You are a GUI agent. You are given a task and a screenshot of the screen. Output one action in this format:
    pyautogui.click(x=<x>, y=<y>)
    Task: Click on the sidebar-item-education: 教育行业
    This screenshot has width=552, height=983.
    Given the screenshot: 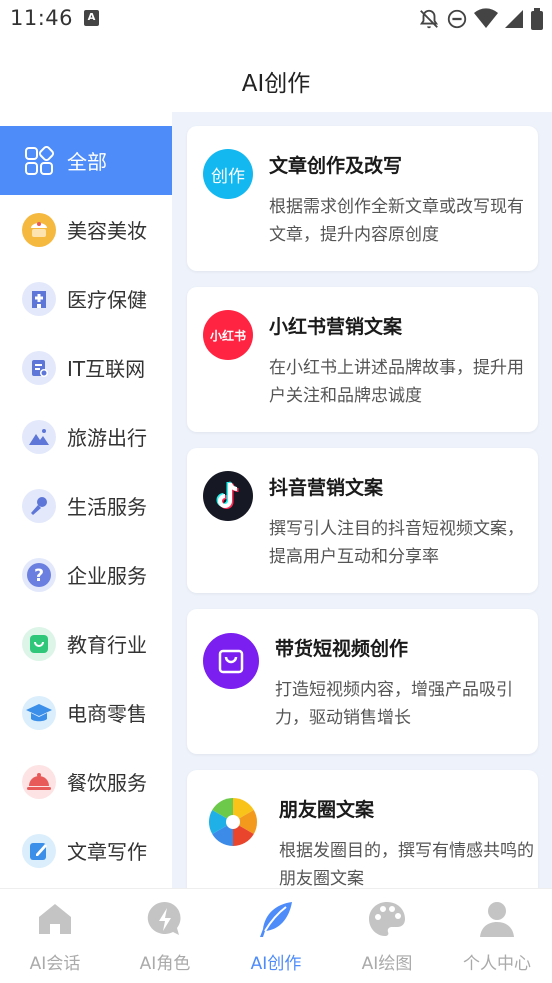 What is the action you would take?
    pyautogui.click(x=86, y=643)
    